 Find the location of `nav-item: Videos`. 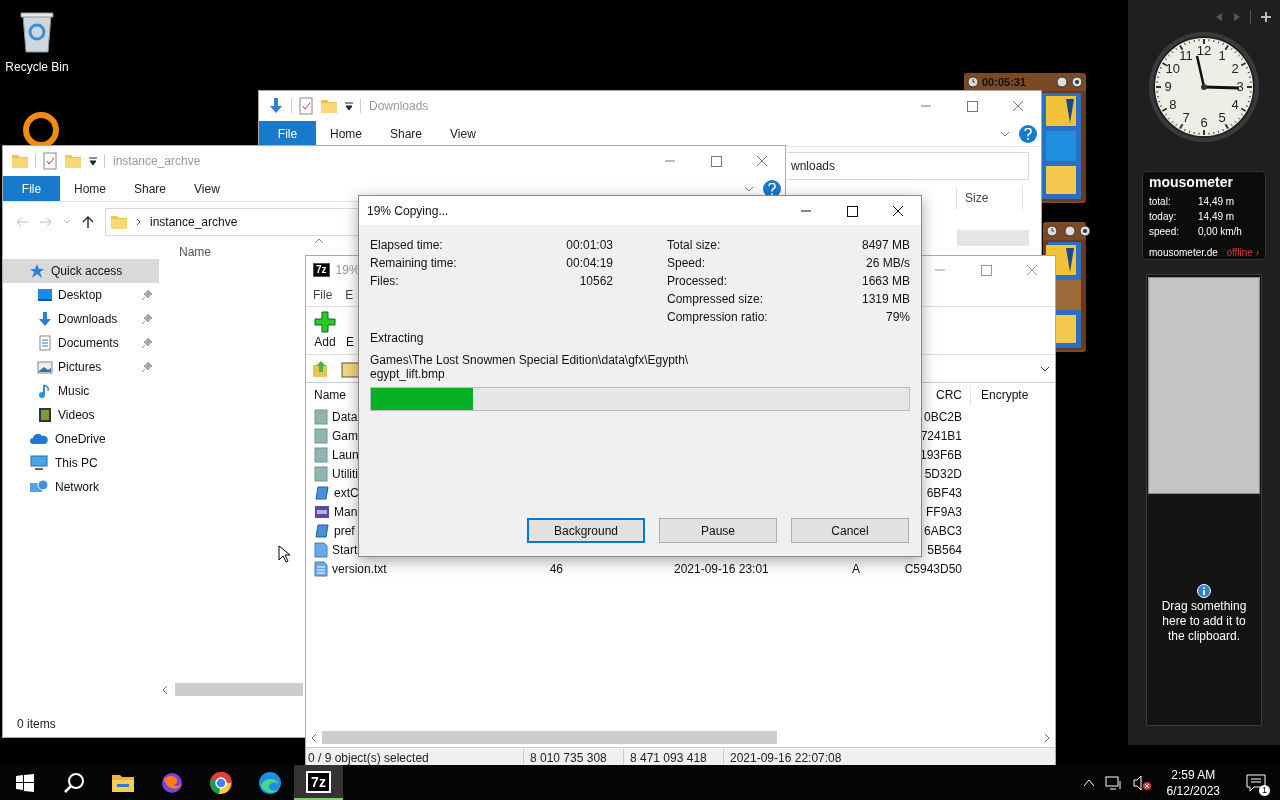

nav-item: Videos is located at coordinates (81, 415).